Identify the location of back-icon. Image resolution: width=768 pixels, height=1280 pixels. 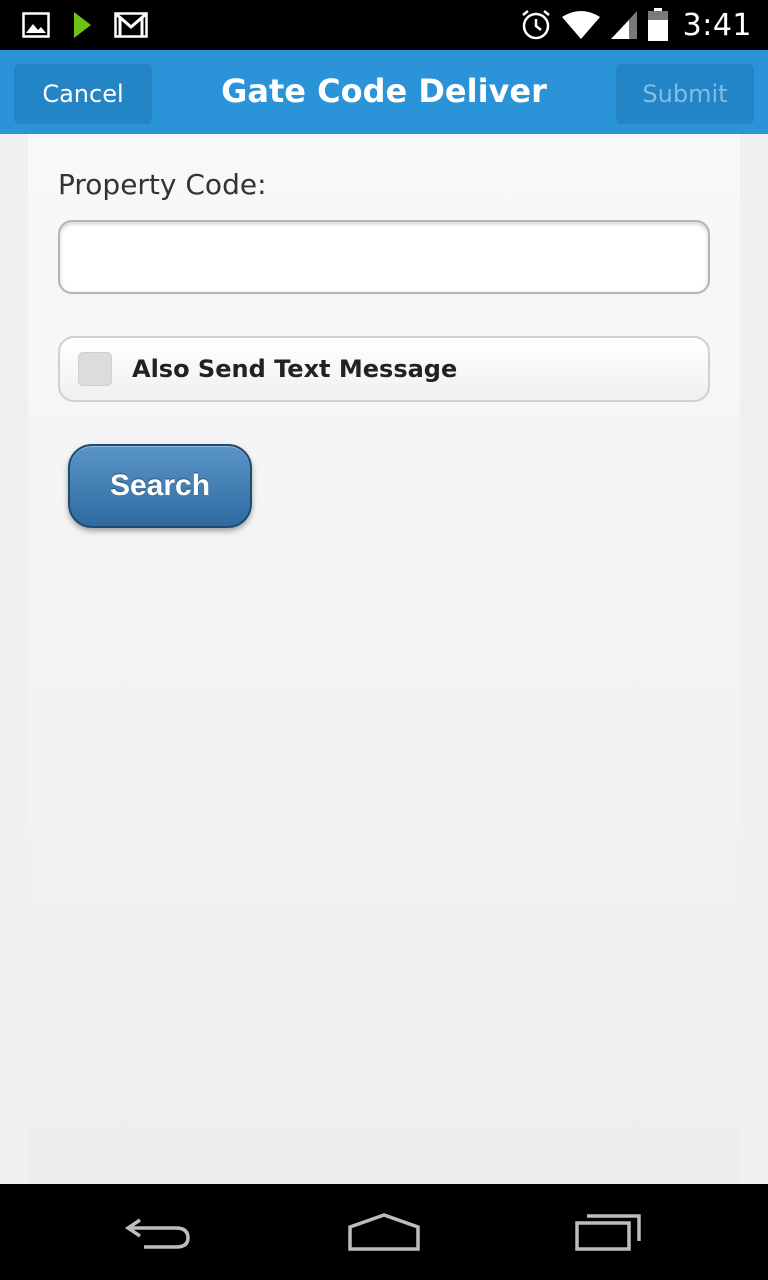
(159, 1232).